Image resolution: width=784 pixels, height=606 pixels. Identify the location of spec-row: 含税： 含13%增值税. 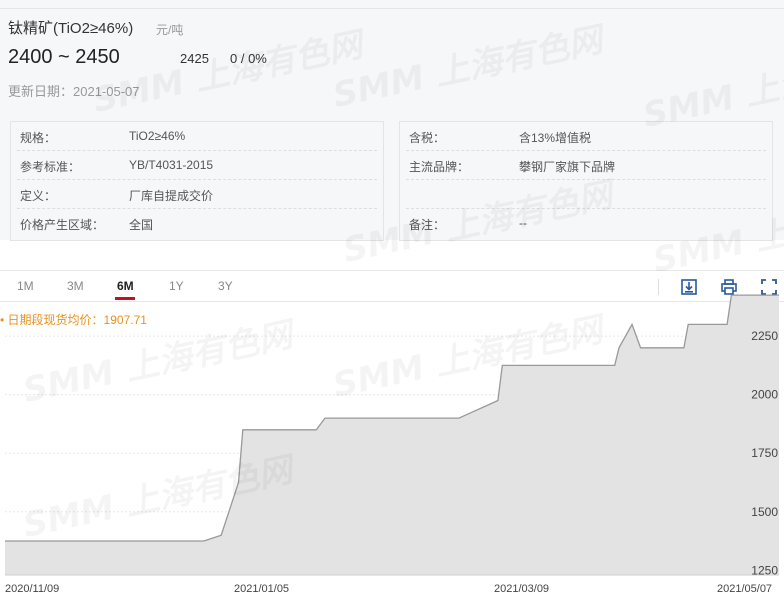
(586, 136).